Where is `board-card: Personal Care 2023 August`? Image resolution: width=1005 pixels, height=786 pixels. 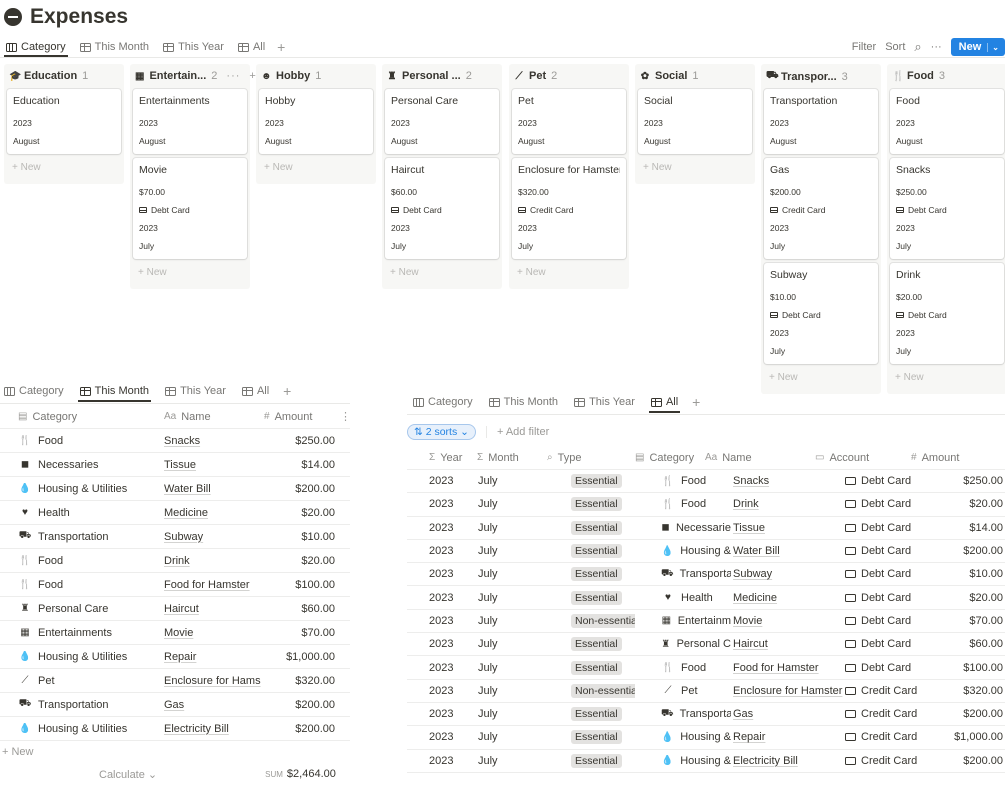
board-card: Personal Care 2023 August is located at coordinates (442, 121).